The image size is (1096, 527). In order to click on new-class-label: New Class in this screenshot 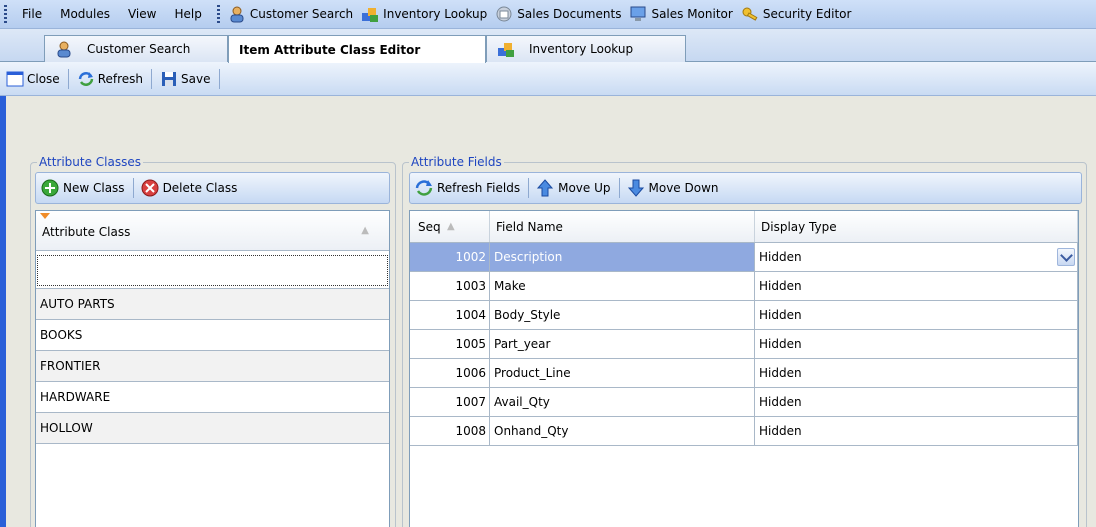, I will do `click(94, 188)`.